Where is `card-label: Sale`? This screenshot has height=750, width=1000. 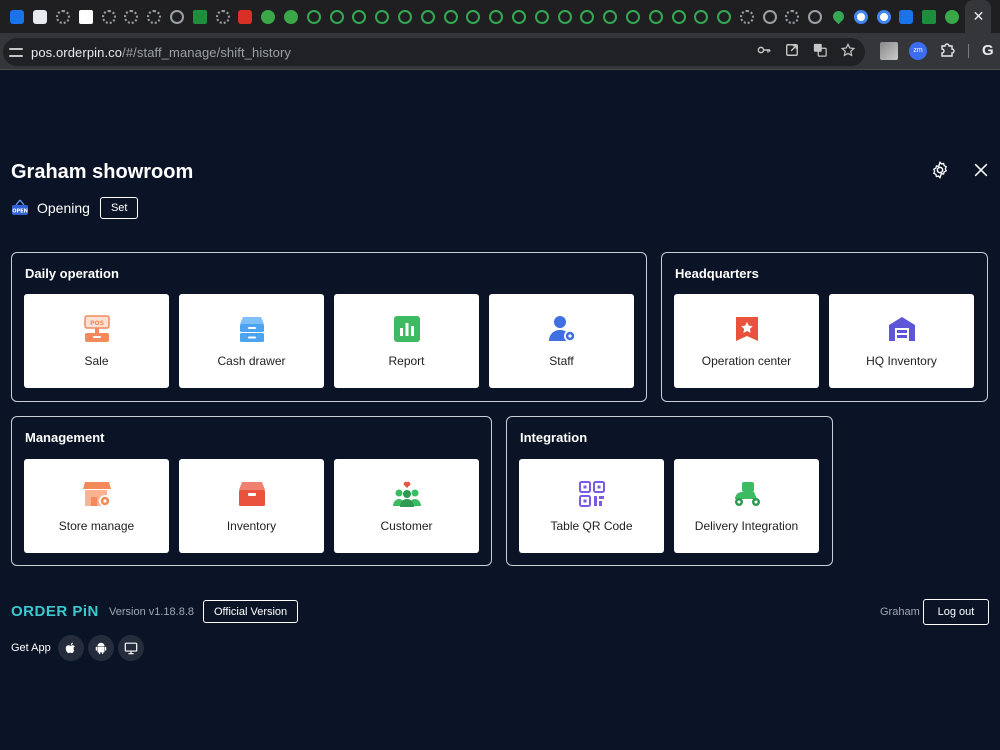
card-label: Sale is located at coordinates (96, 361).